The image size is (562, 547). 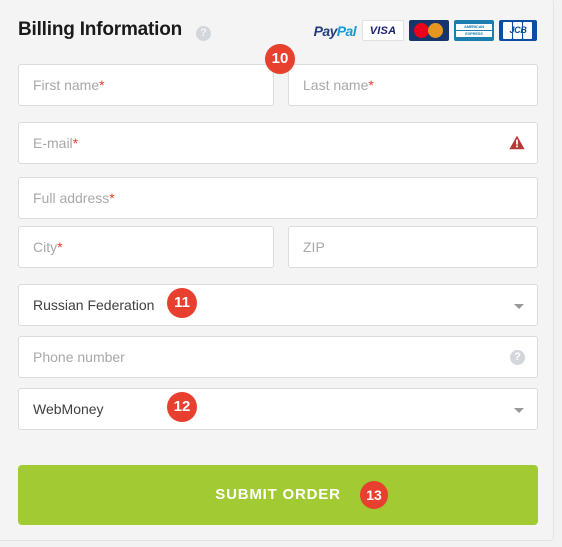 I want to click on last-name-placeholder: Last name*, so click(x=338, y=85).